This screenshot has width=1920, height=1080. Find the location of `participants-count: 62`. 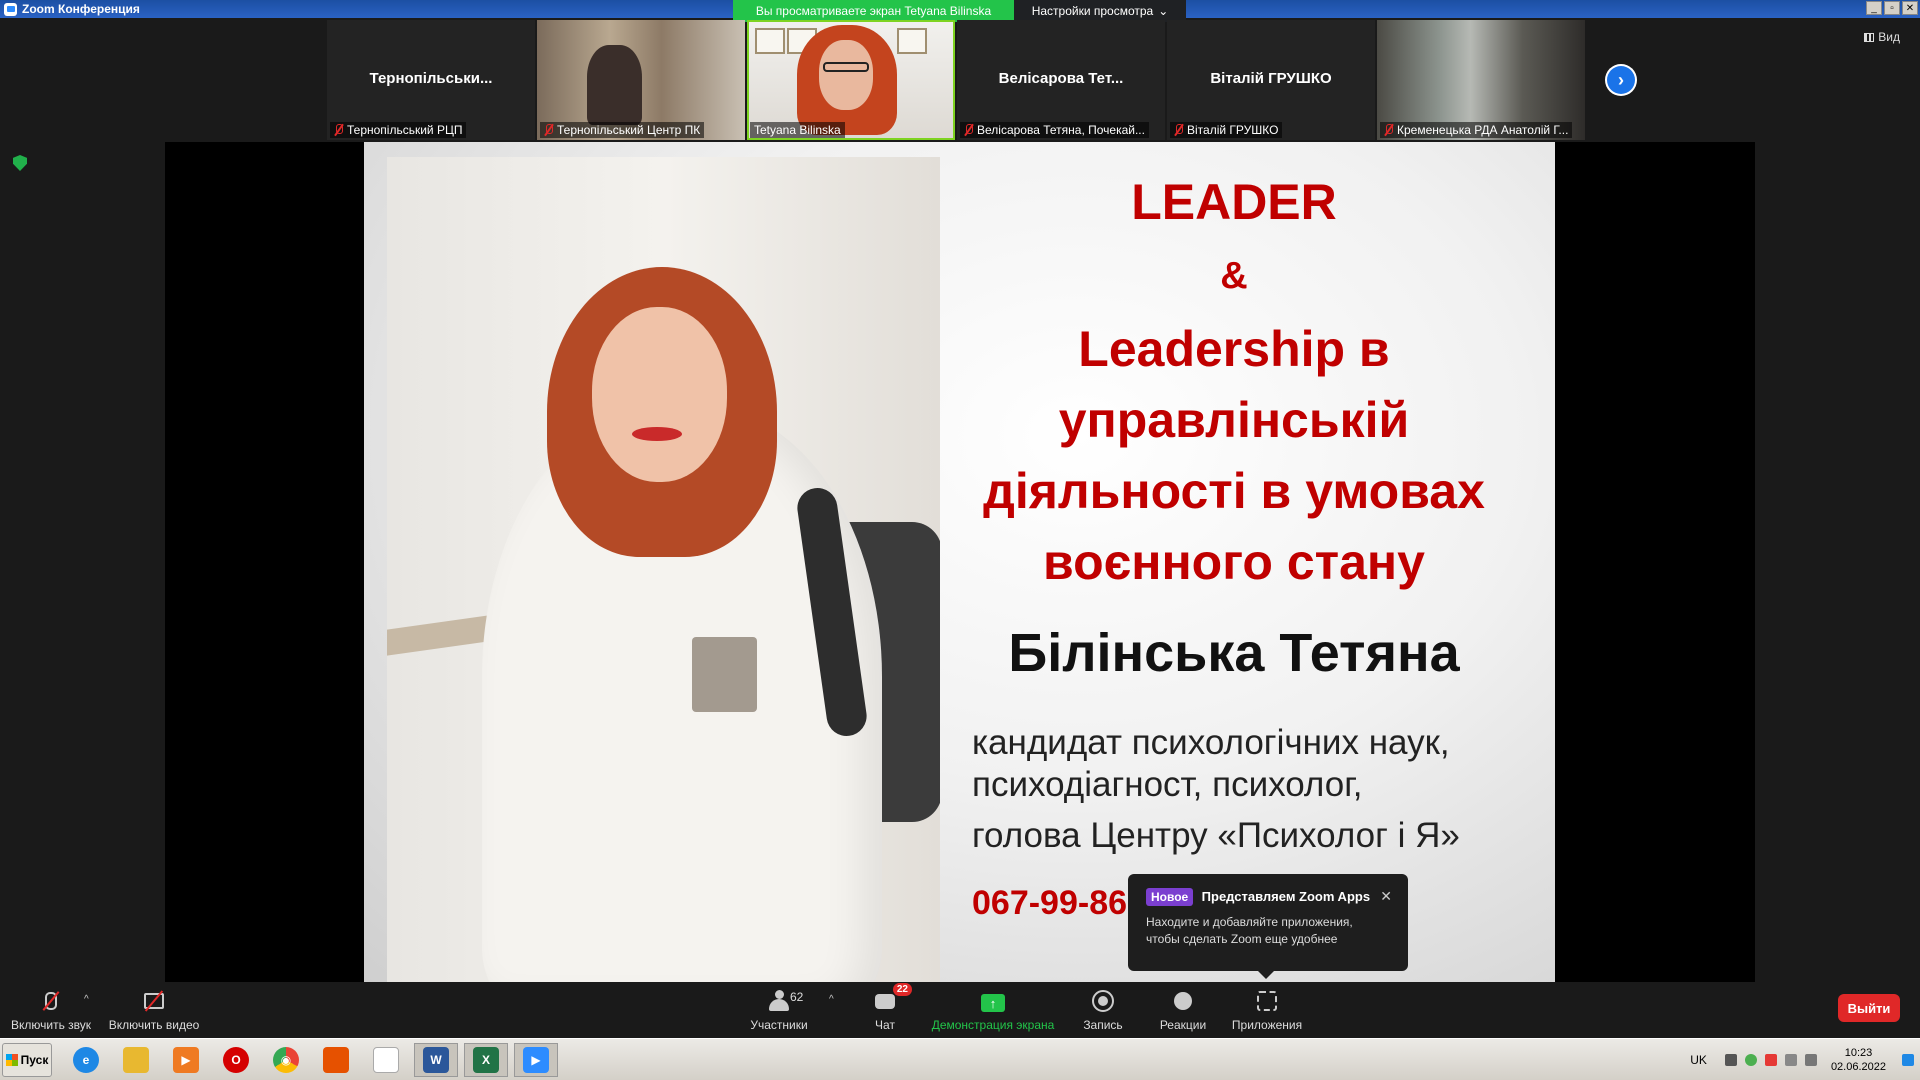

participants-count: 62 is located at coordinates (797, 997).